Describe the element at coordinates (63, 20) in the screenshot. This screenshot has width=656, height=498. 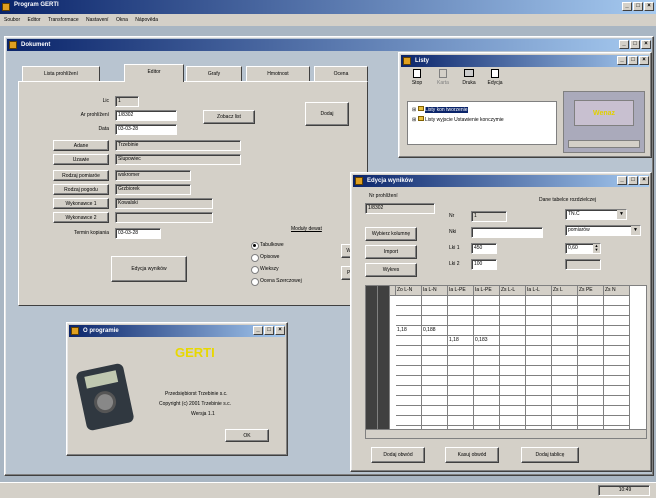
I see `menu-item-transformace: Transformace` at that location.